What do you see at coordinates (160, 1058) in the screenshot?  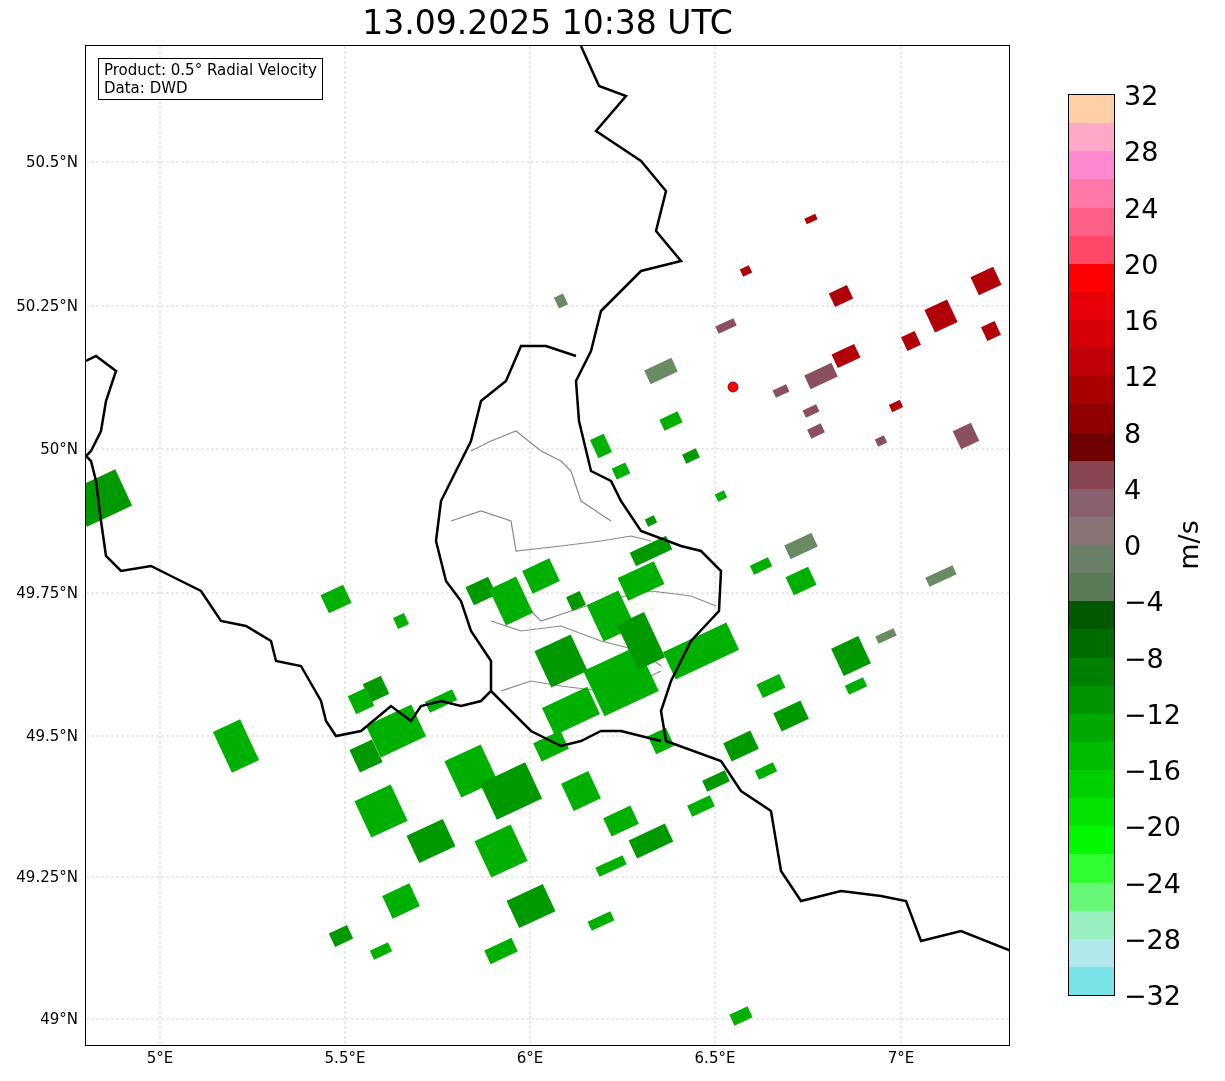 I see `longitude-label: 5°E` at bounding box center [160, 1058].